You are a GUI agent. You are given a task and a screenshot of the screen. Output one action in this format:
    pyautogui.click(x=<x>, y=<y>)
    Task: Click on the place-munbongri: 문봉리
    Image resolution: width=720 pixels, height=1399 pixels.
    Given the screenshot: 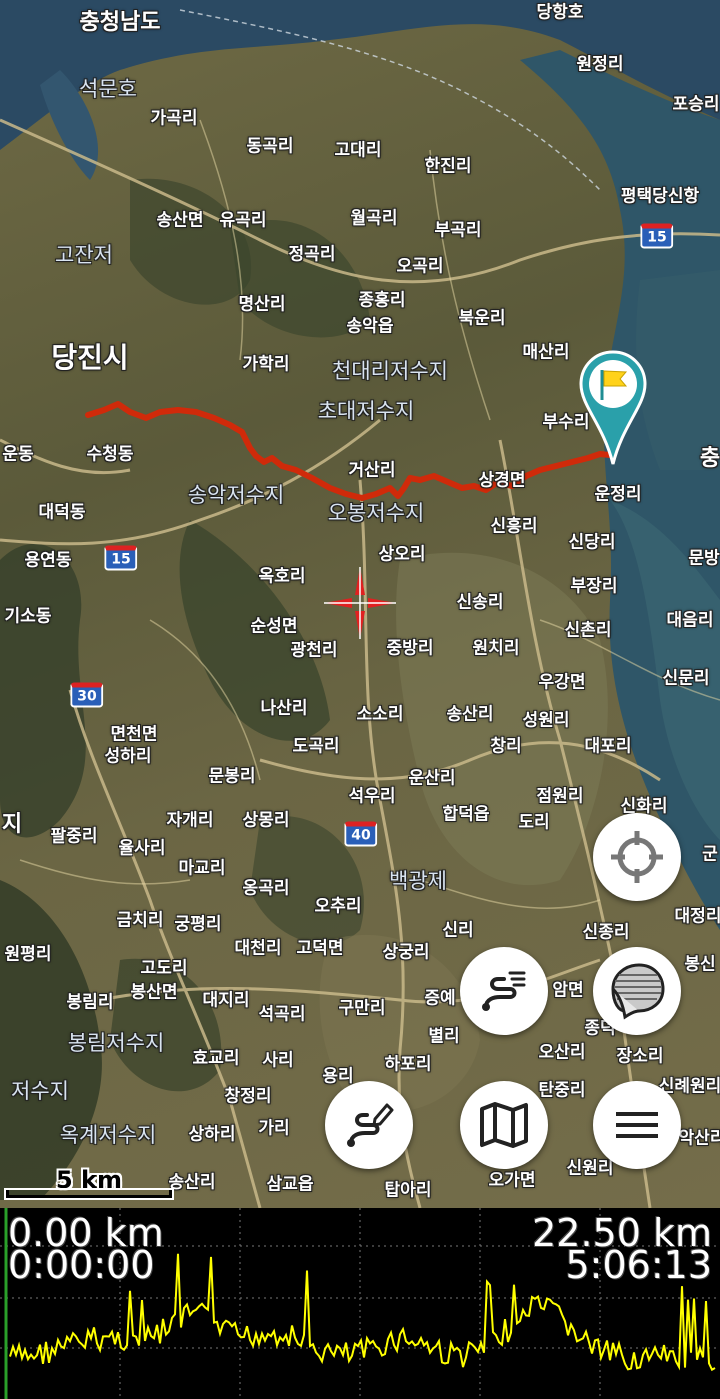 What is the action you would take?
    pyautogui.click(x=232, y=776)
    